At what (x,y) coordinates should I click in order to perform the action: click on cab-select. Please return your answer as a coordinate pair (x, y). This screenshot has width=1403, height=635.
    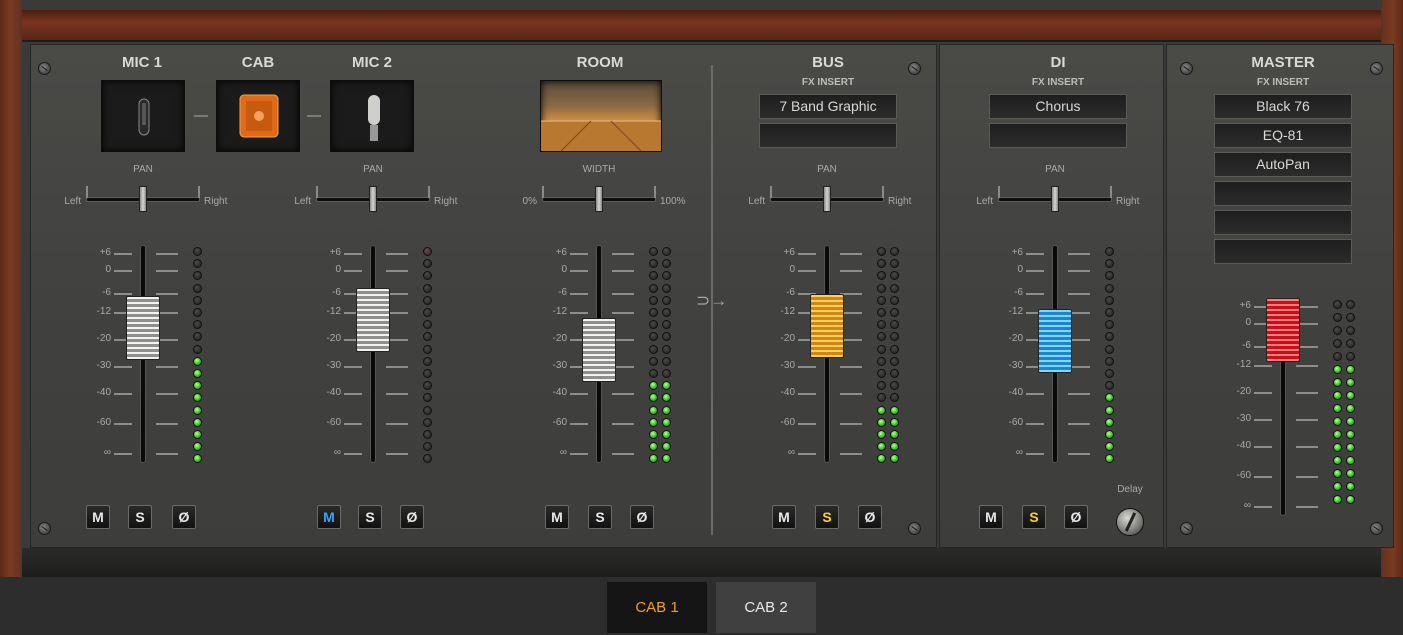
    Looking at the image, I should click on (258, 116).